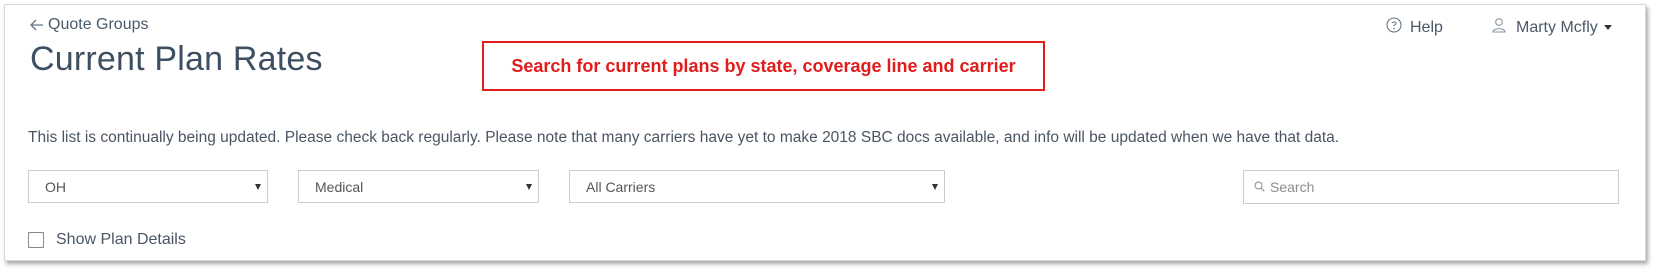 The image size is (1657, 272). What do you see at coordinates (1499, 27) in the screenshot?
I see `user-icon` at bounding box center [1499, 27].